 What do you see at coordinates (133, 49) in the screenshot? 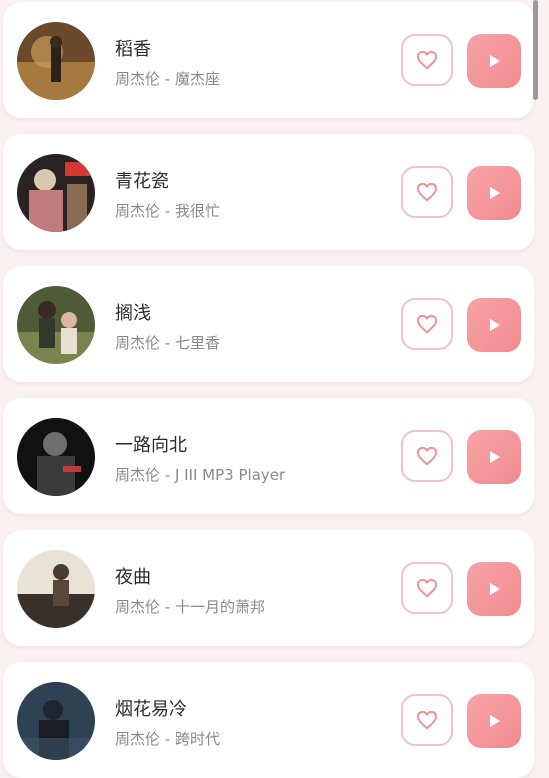
I see `song-title: 稻香` at bounding box center [133, 49].